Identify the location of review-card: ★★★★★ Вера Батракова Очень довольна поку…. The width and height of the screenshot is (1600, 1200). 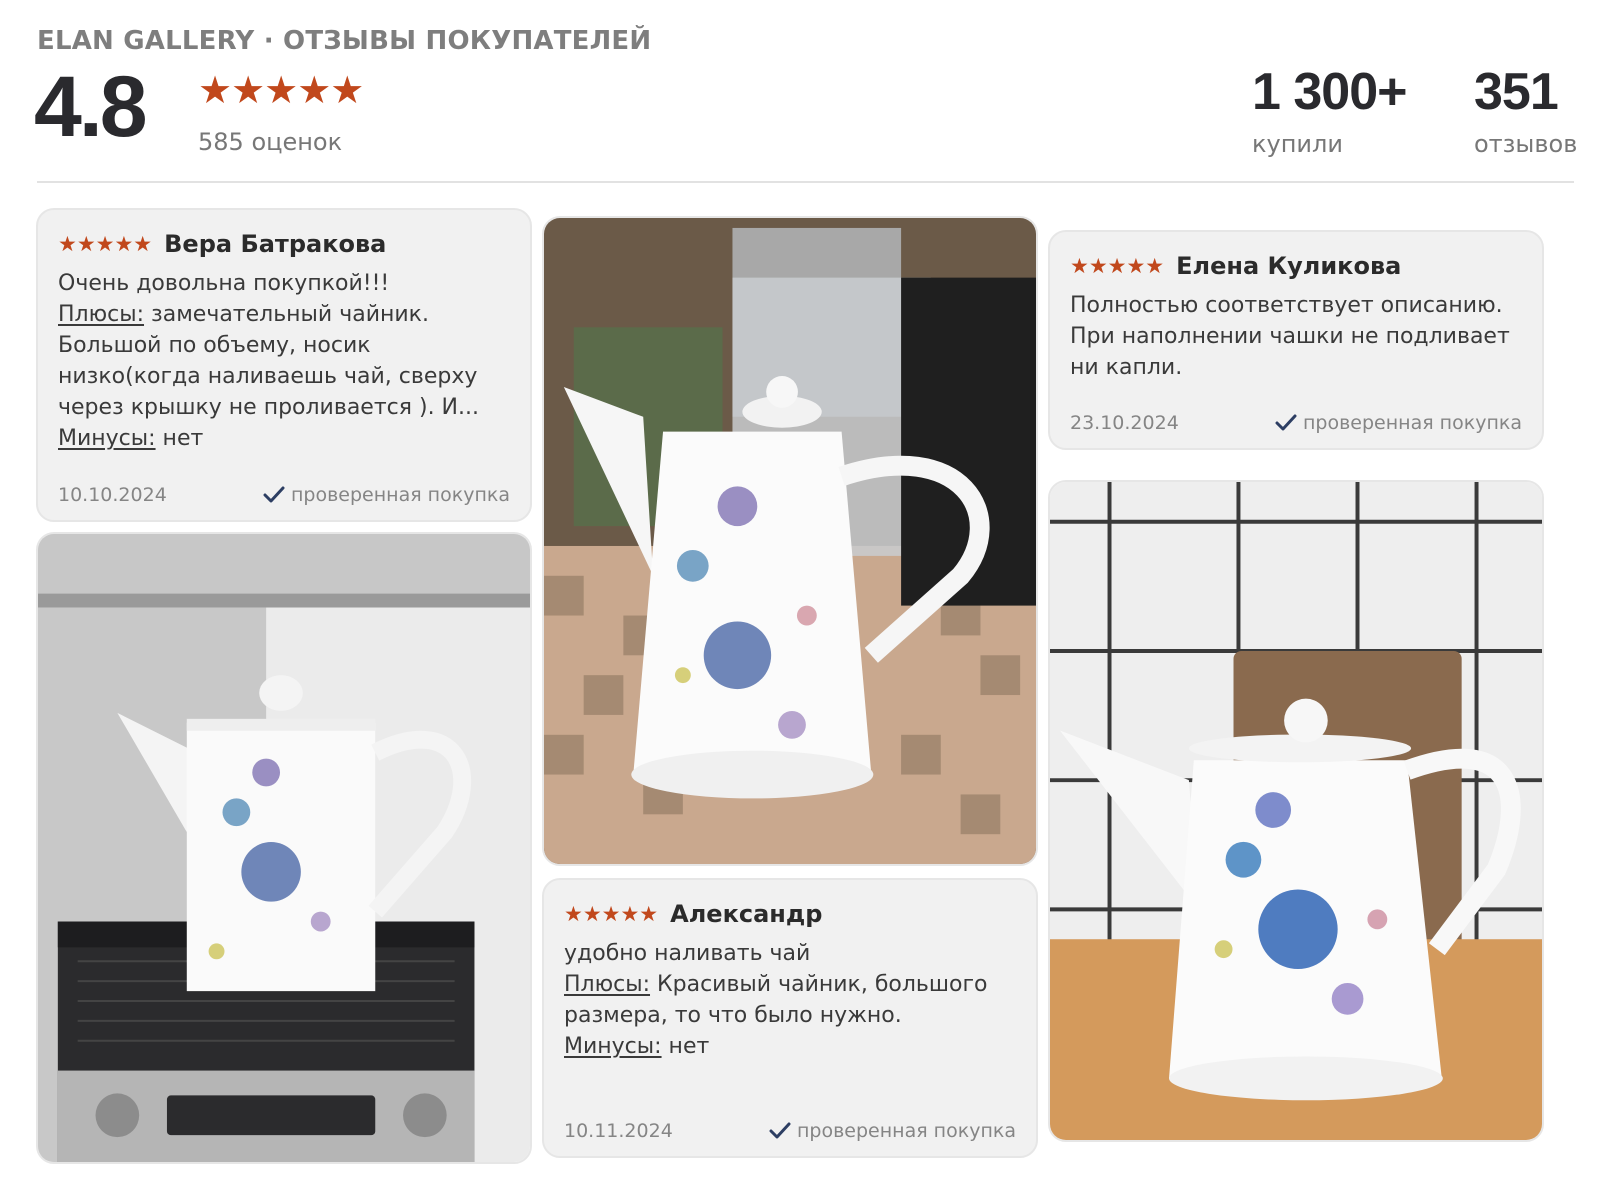
(284, 365).